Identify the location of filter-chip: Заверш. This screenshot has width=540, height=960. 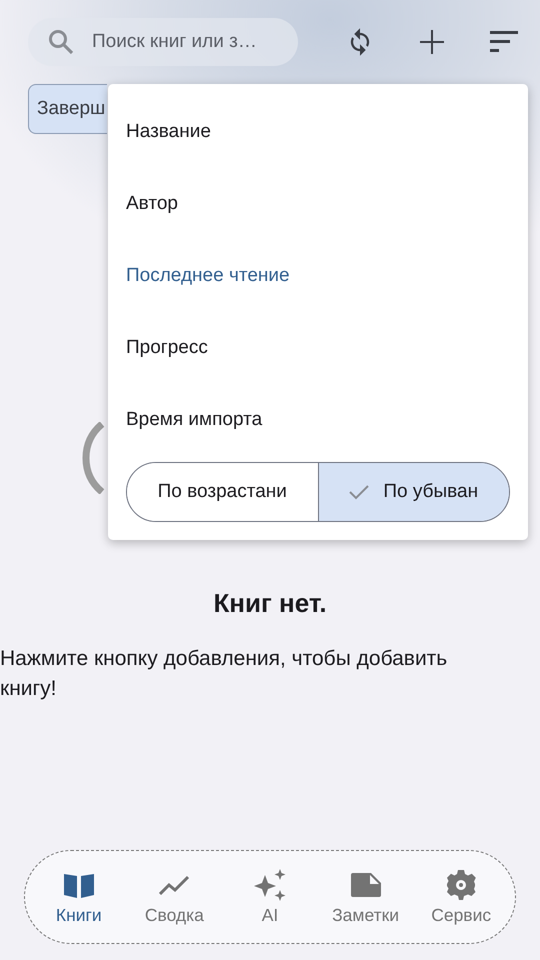
(68, 109).